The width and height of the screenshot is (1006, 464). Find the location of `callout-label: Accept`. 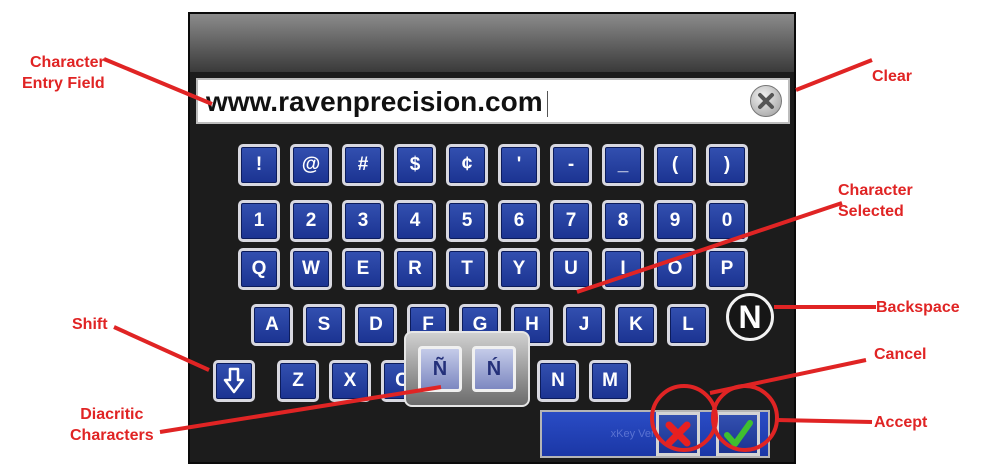

callout-label: Accept is located at coordinates (901, 422).